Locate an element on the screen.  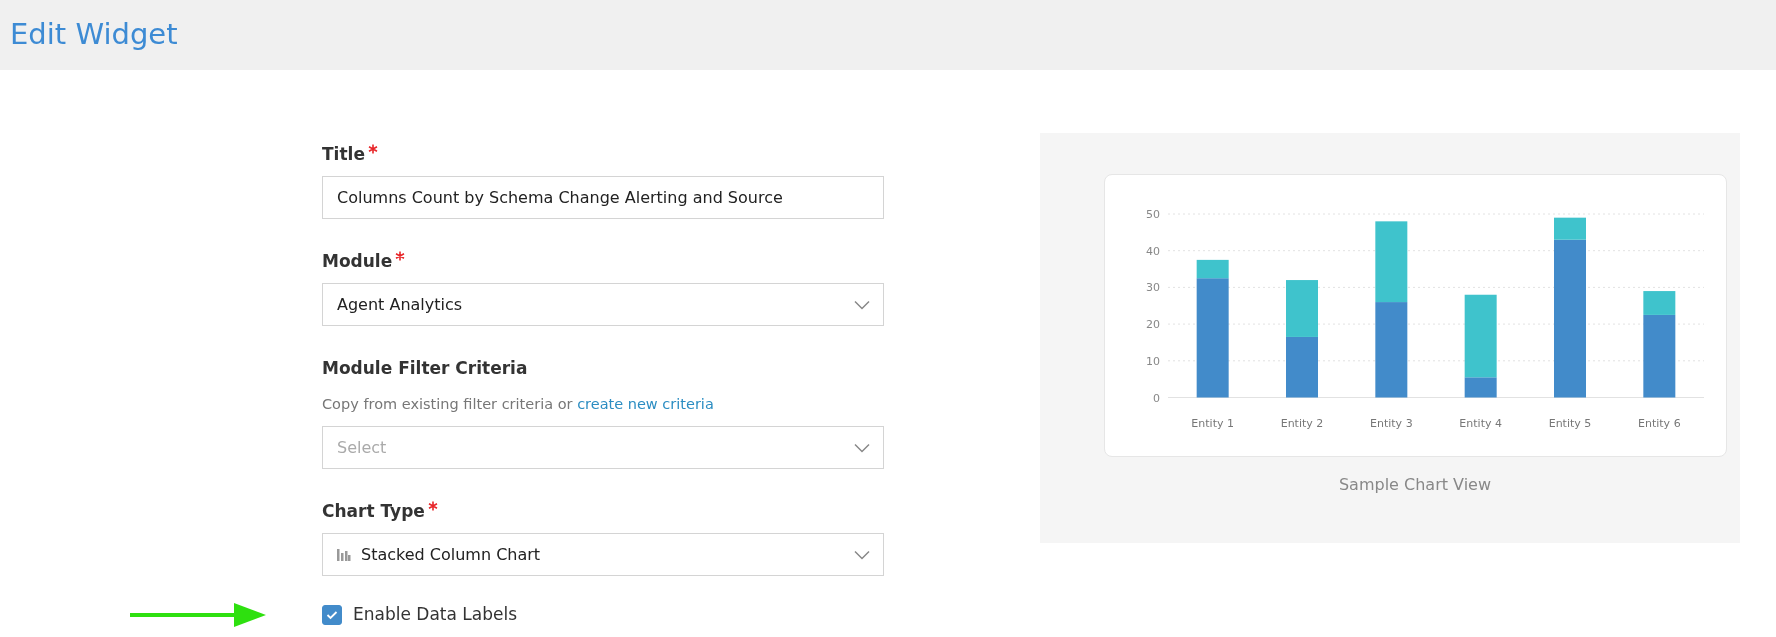
checkmark-icon is located at coordinates (332, 614).